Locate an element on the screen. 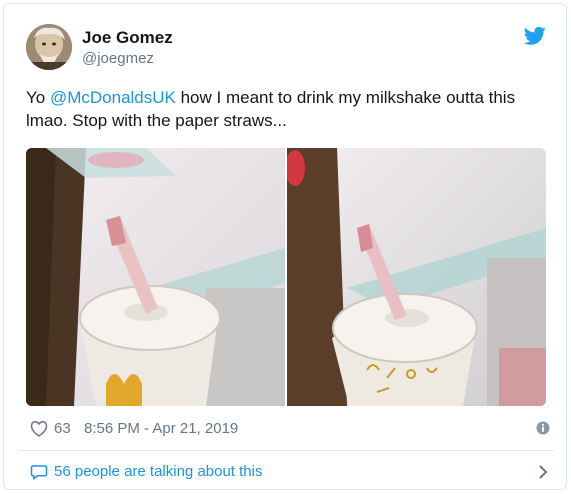 The image size is (571, 494). display-name: Joe Gomez is located at coordinates (127, 38).